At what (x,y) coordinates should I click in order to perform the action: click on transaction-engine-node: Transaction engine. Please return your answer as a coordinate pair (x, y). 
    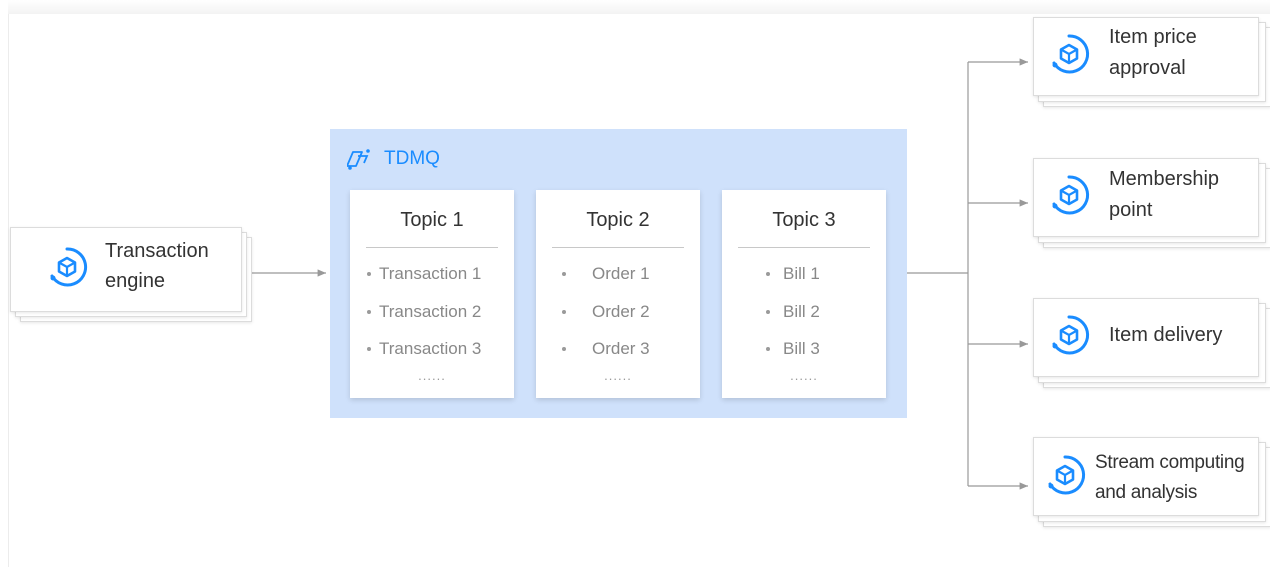
    Looking at the image, I should click on (131, 275).